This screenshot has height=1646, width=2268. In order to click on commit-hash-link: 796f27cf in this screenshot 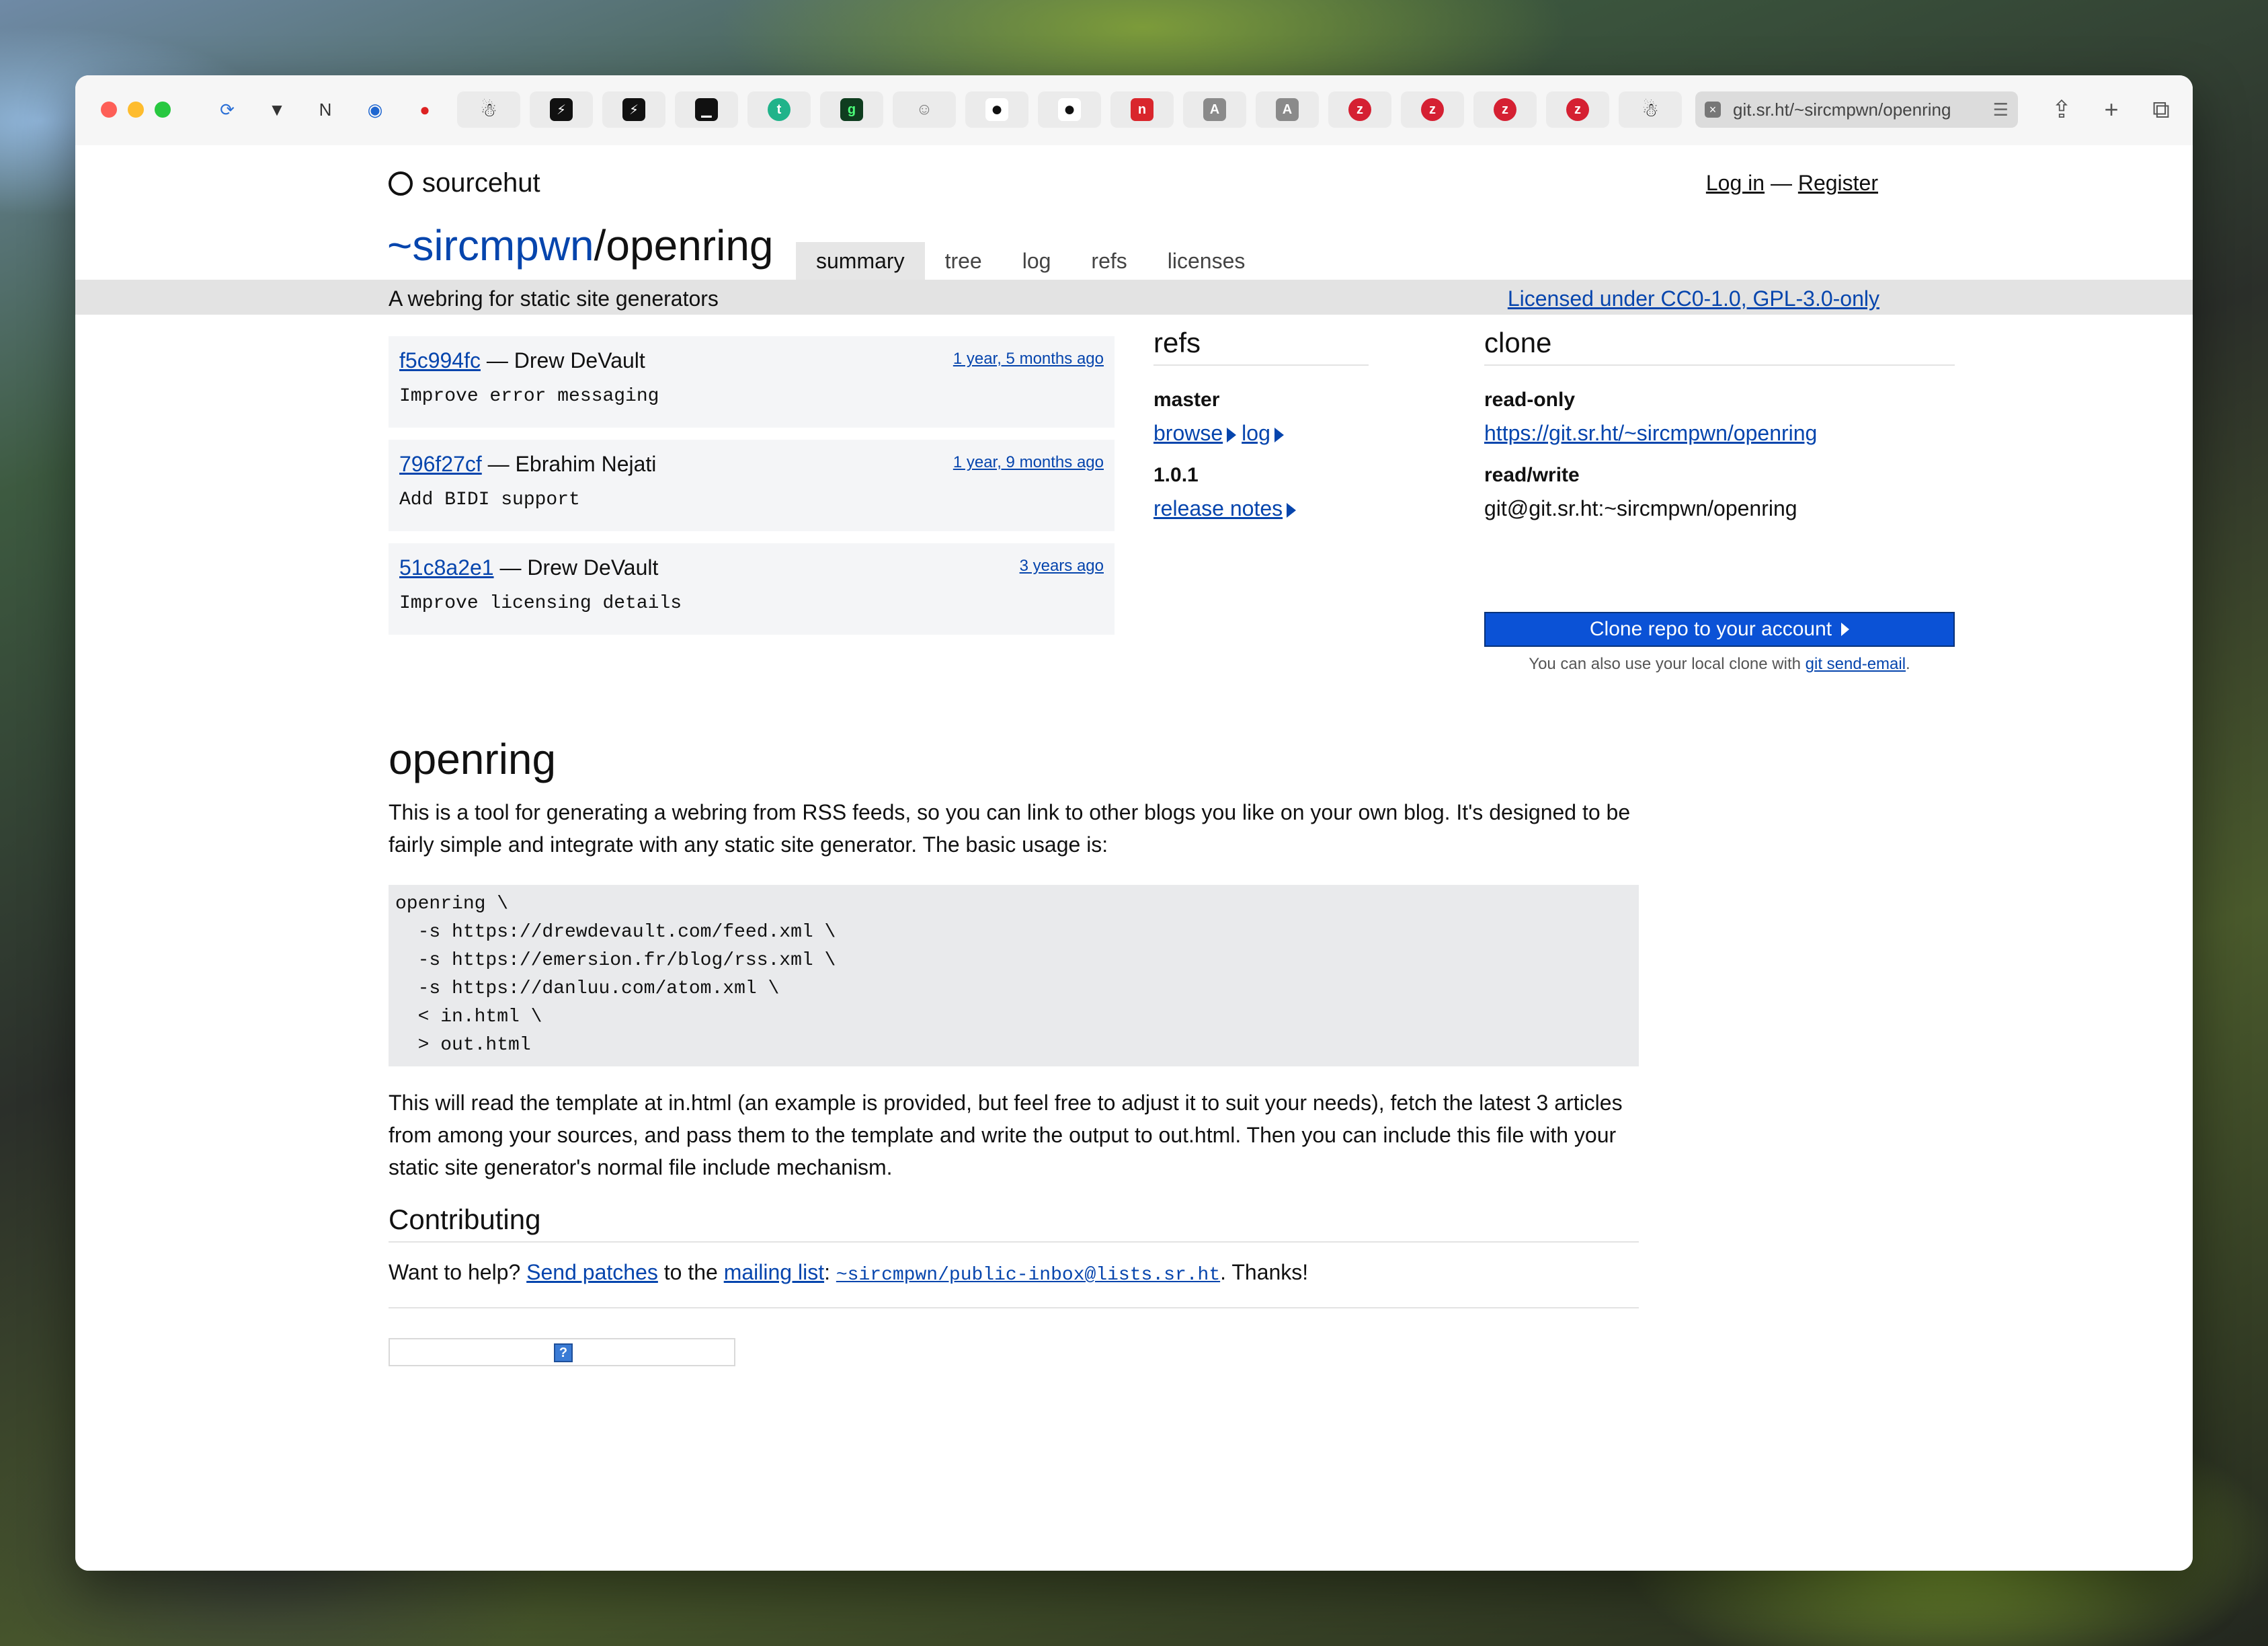, I will do `click(440, 464)`.